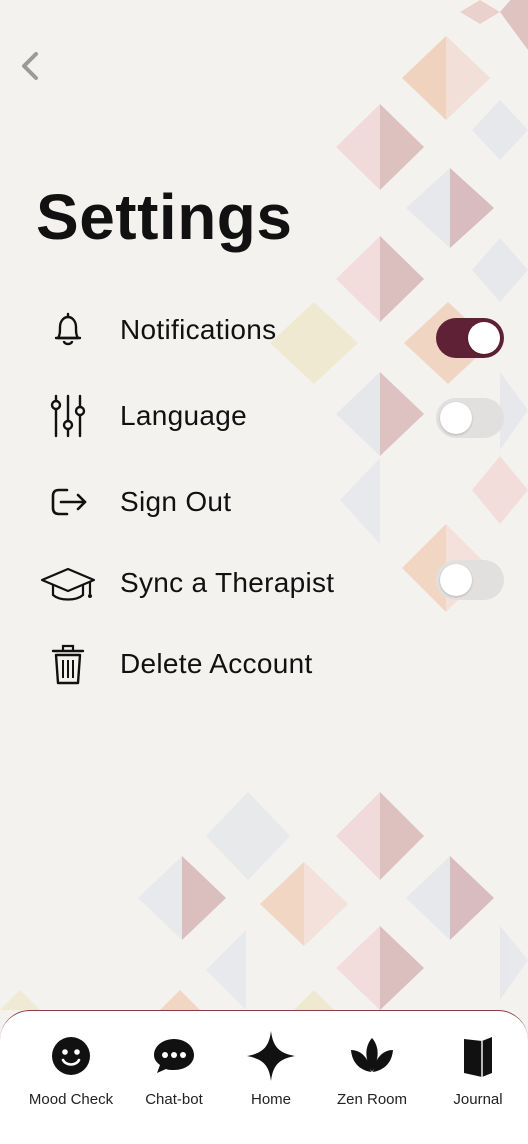  I want to click on page-title: Settings, so click(164, 217).